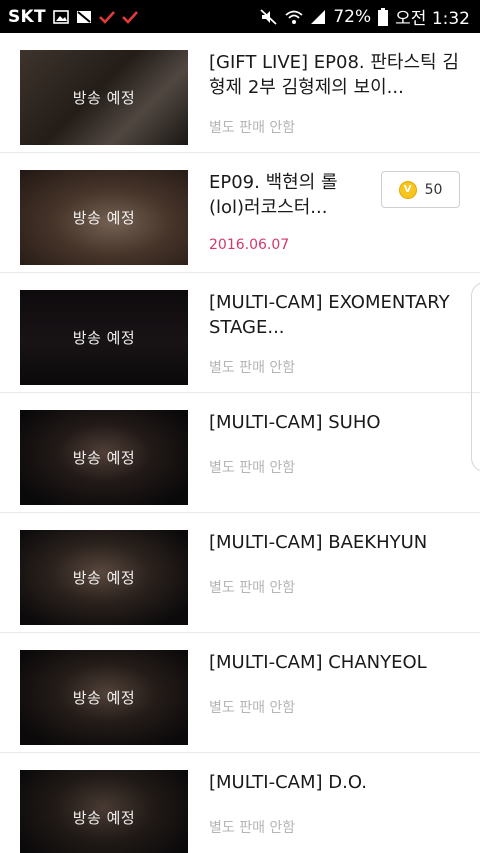 The image size is (480, 853). What do you see at coordinates (475, 377) in the screenshot?
I see `edge-scroll-handle` at bounding box center [475, 377].